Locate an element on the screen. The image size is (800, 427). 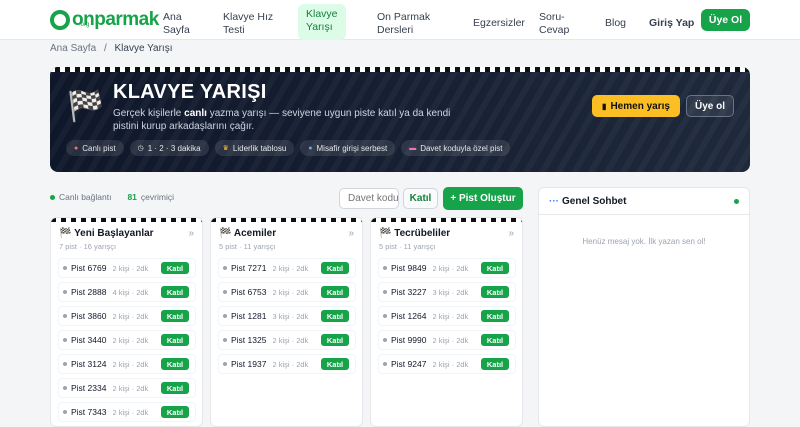
track-name: Pist 3227 is located at coordinates (409, 292).